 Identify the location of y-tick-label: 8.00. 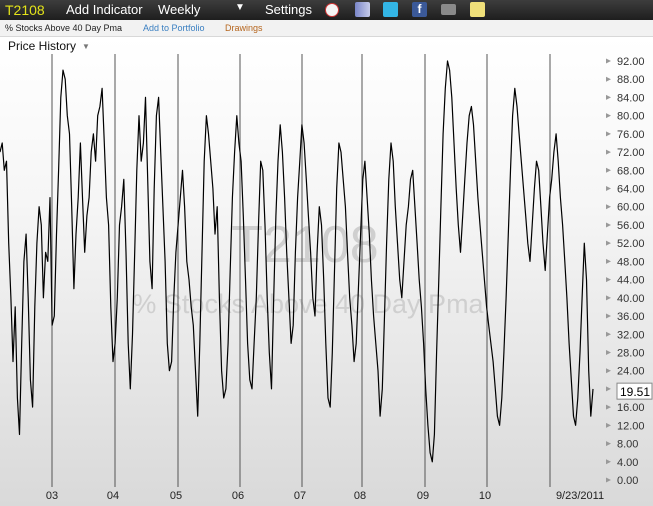
(627, 445).